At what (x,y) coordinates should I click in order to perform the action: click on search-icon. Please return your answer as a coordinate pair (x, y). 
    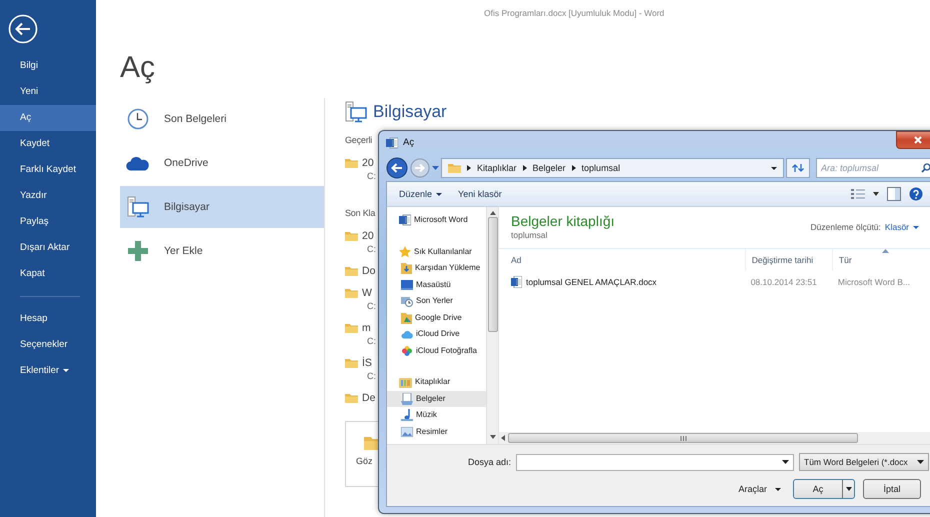
    Looking at the image, I should click on (925, 168).